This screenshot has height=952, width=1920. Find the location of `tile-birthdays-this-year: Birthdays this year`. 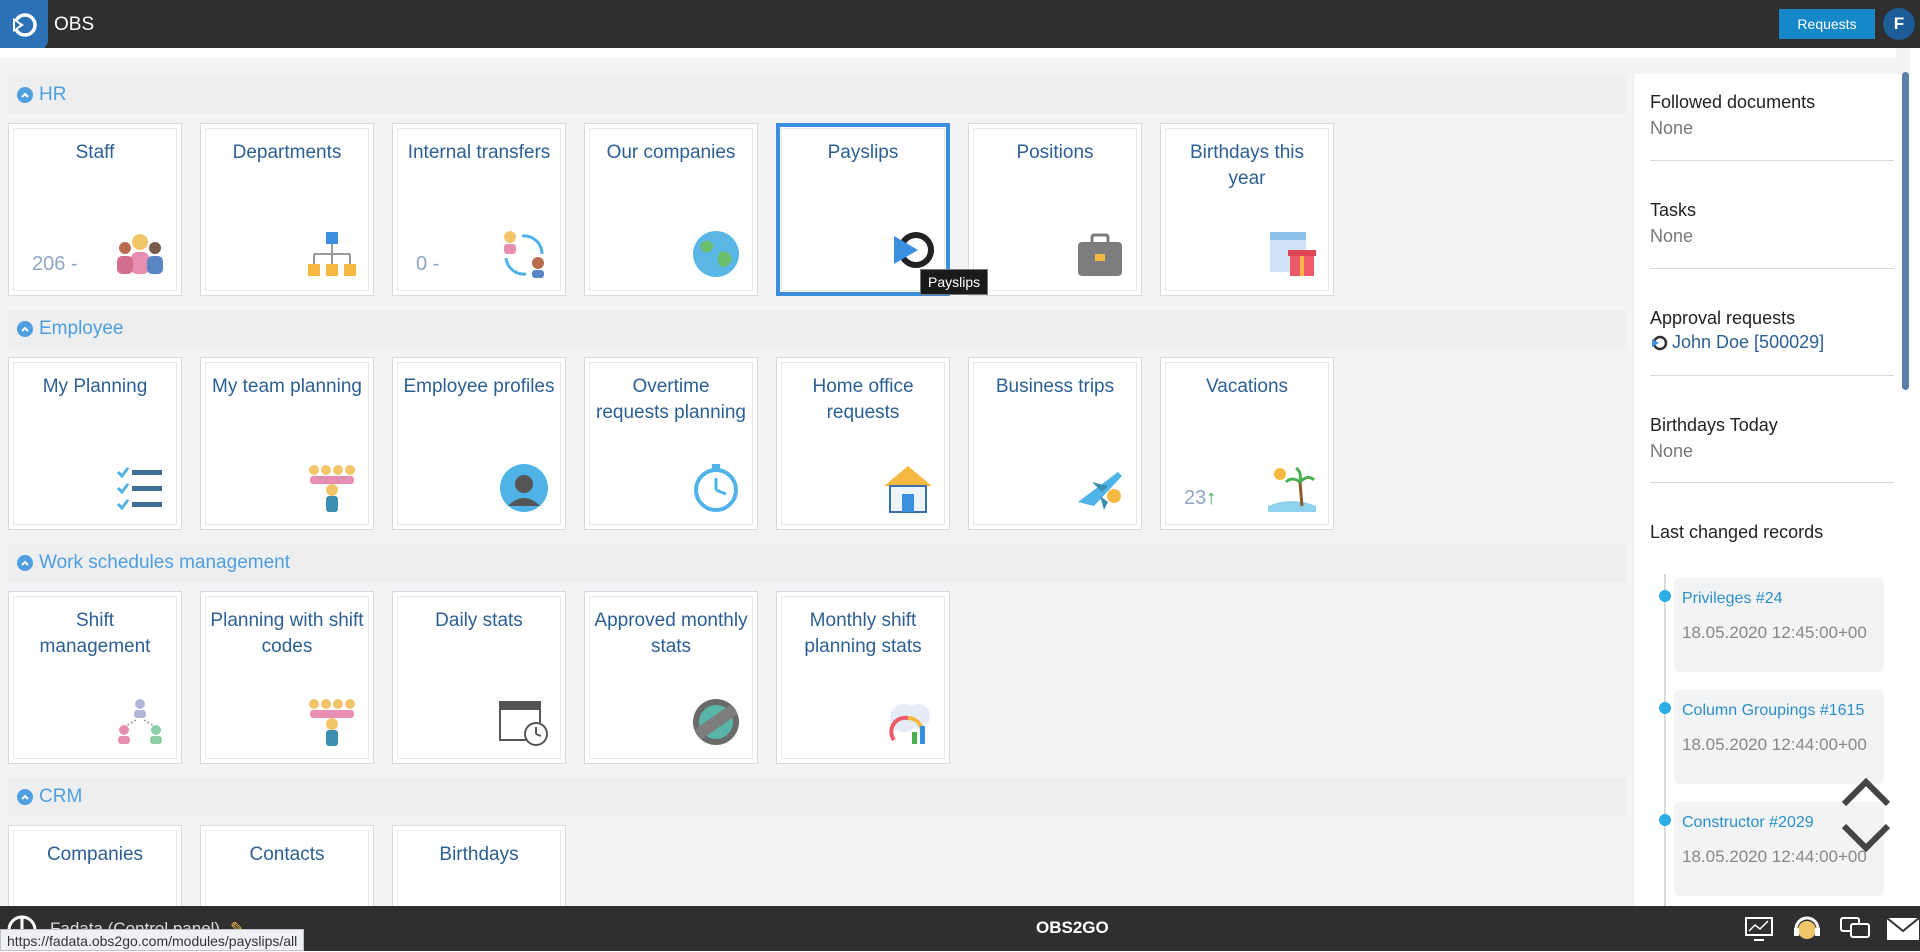

tile-birthdays-this-year: Birthdays this year is located at coordinates (1247, 209).